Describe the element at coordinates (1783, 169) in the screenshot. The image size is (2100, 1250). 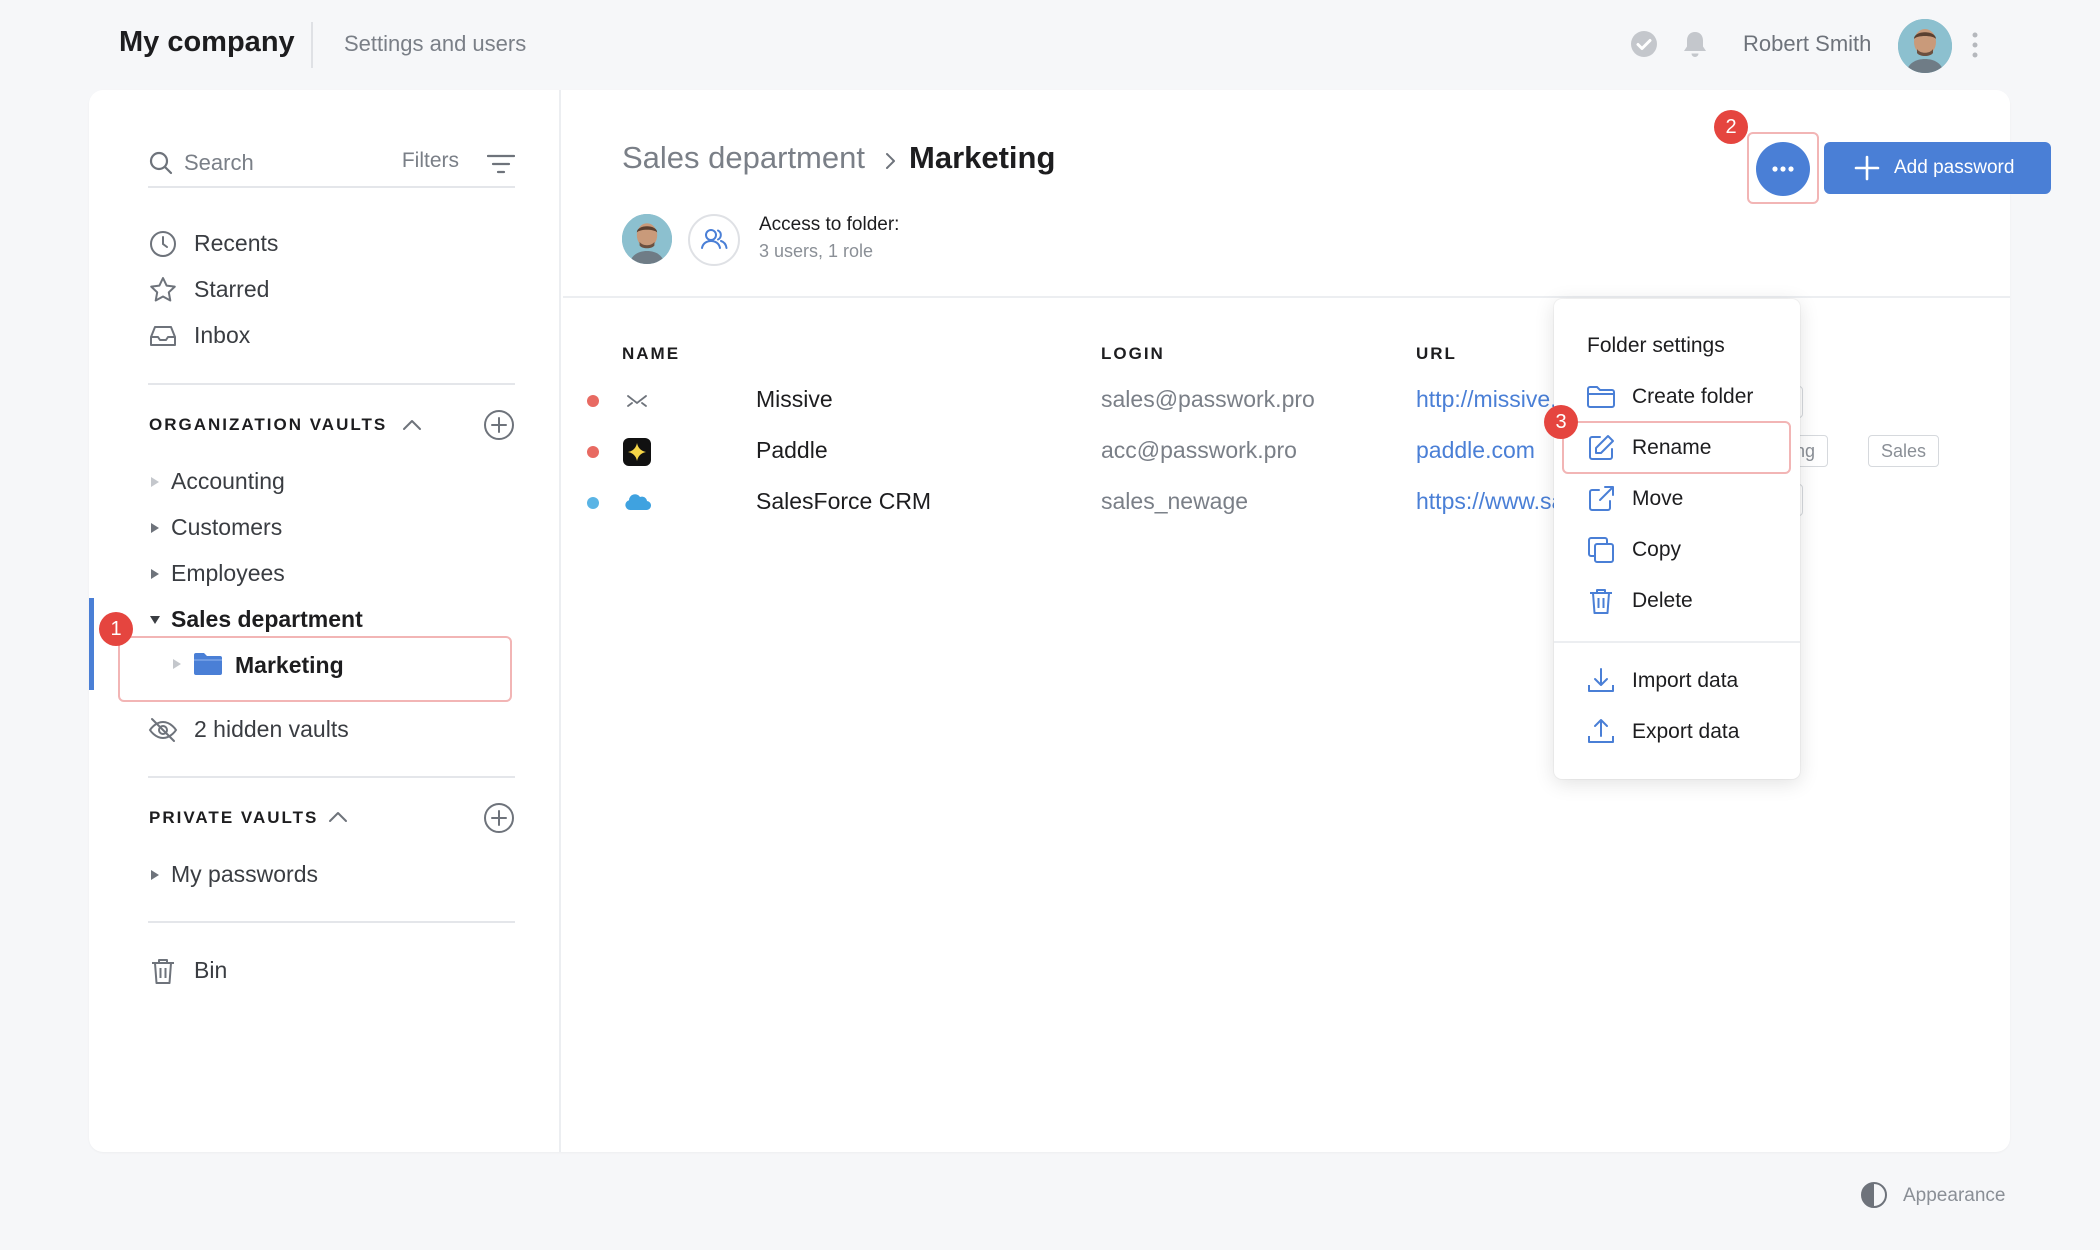
I see `more-actions-button` at that location.